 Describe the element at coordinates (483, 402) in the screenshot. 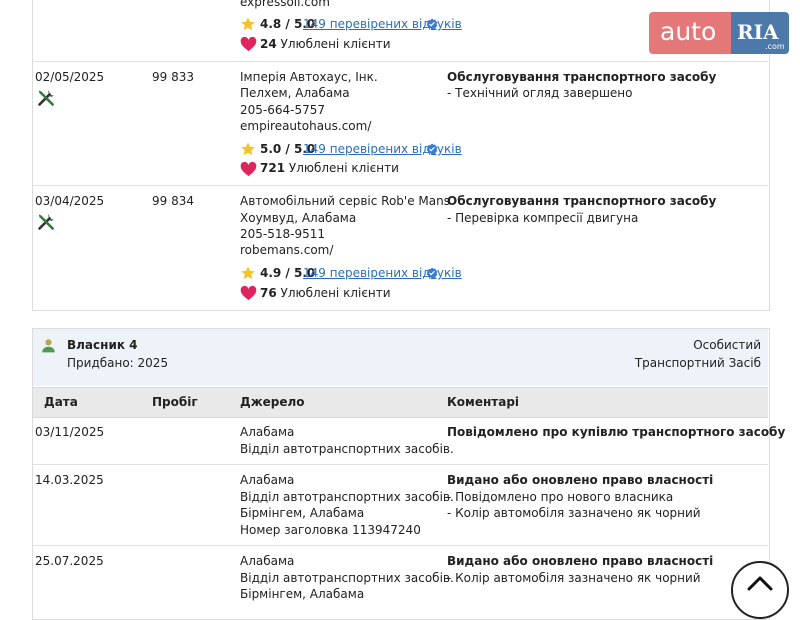

I see `column-header-comments: Коментарі` at that location.